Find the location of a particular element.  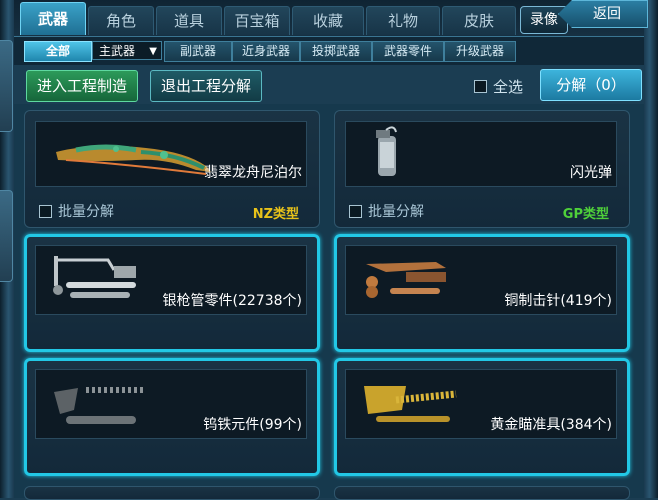

subtab-weapon-parts: 武器零件 is located at coordinates (408, 51).